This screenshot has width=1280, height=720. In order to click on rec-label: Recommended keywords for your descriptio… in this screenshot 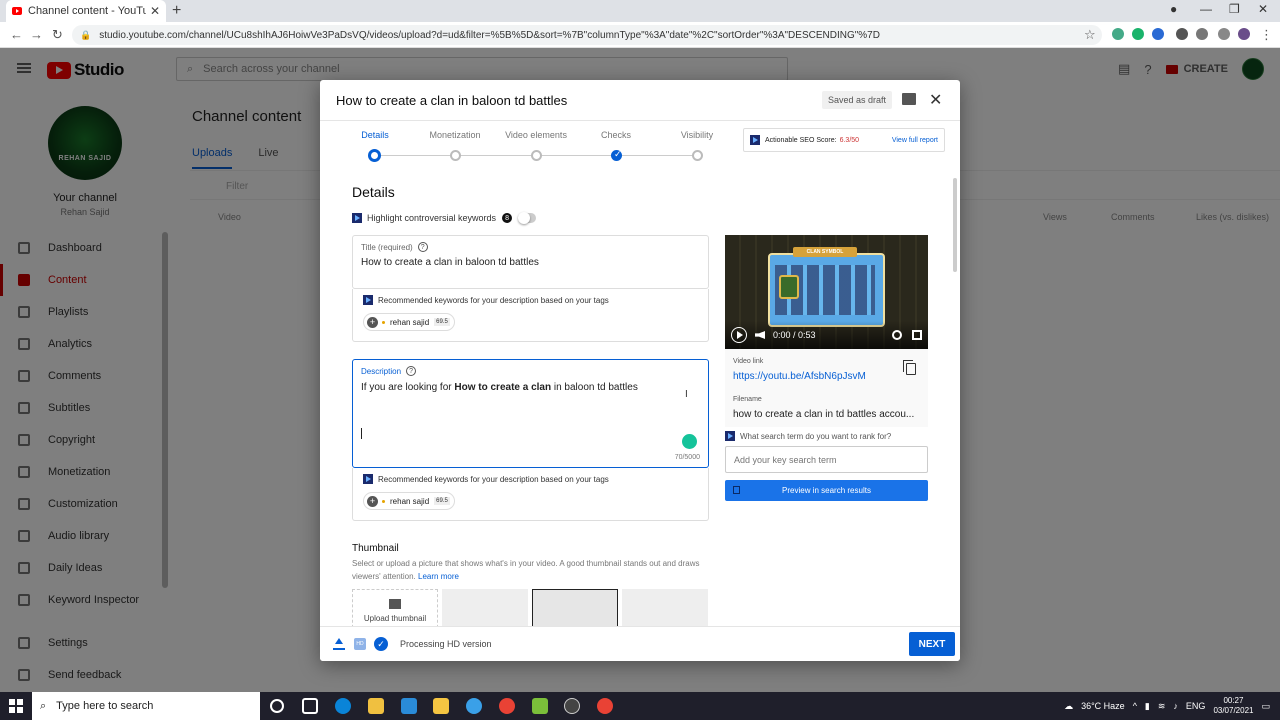, I will do `click(493, 300)`.